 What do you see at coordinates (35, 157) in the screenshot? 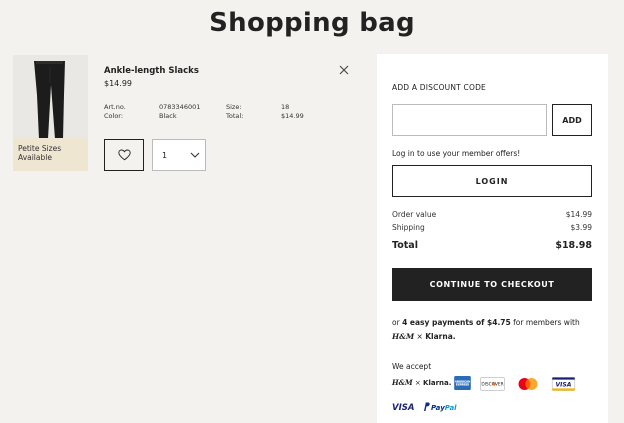
I see `badge-line-2: Available` at bounding box center [35, 157].